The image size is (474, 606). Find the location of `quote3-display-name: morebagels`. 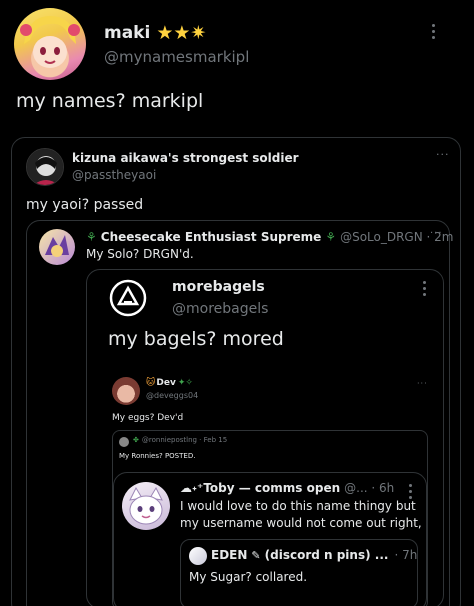

quote3-display-name: morebagels is located at coordinates (218, 287).